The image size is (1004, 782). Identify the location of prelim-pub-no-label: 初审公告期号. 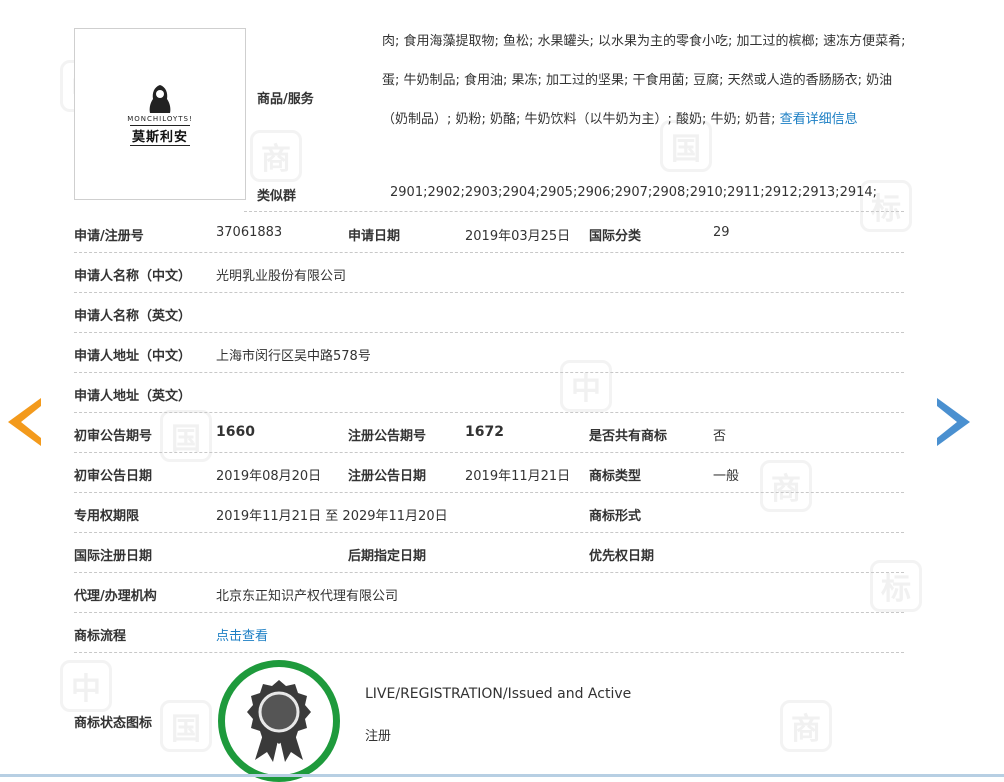
(113, 436).